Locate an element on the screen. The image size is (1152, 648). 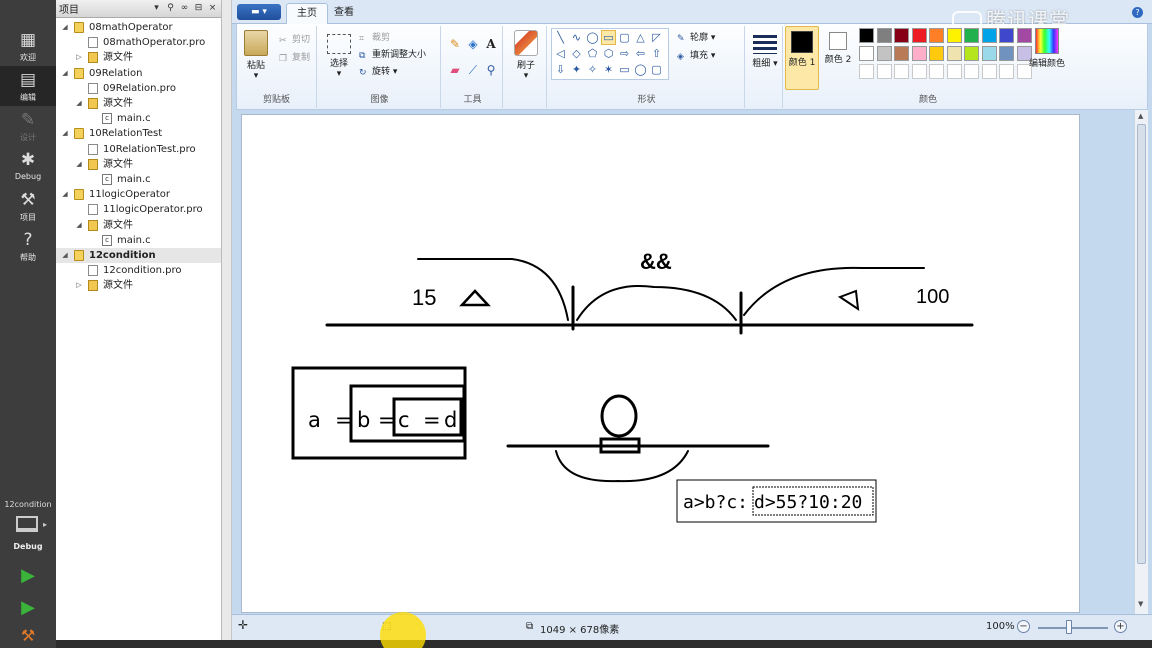
tree-item: ◢ 12condition is located at coordinates (138, 255).